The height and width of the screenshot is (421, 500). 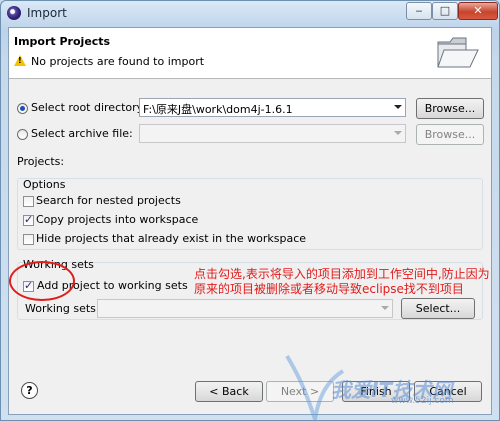 What do you see at coordinates (22, 108) in the screenshot?
I see `root-directory-radio` at bounding box center [22, 108].